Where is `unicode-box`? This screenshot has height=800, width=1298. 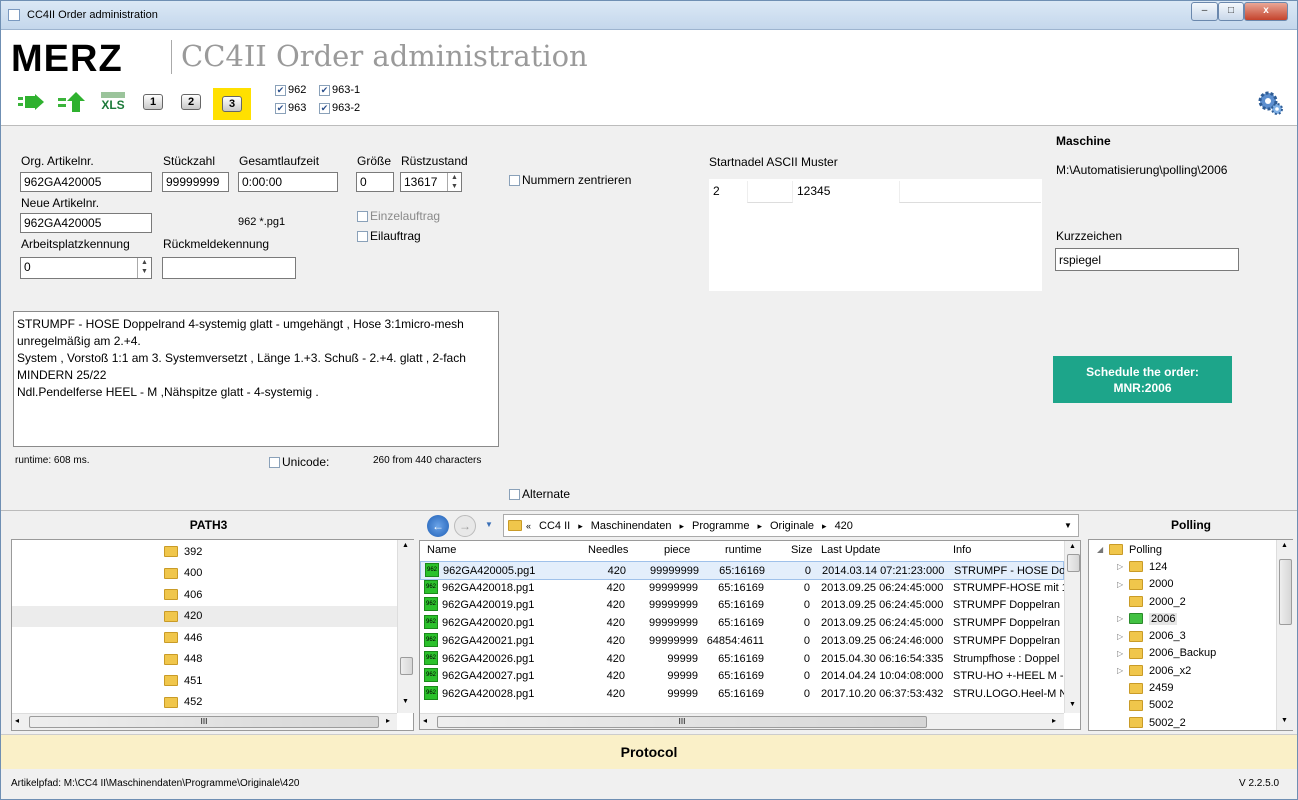 unicode-box is located at coordinates (274, 463).